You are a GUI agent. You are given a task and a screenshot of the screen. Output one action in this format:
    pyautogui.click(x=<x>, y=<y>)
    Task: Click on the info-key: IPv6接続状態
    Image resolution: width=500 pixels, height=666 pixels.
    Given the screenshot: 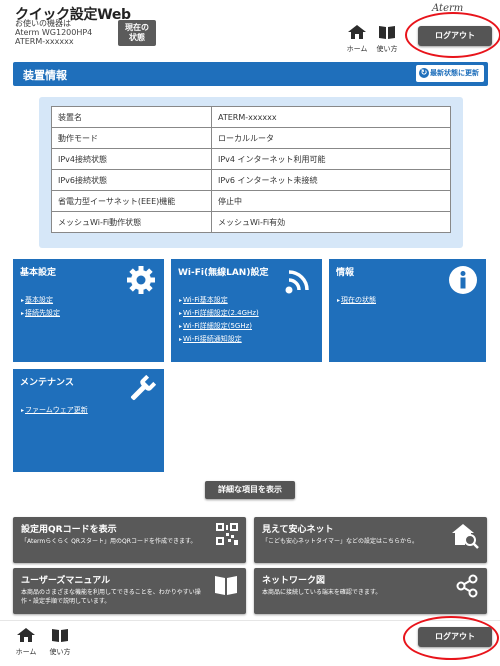 What is the action you would take?
    pyautogui.click(x=131, y=180)
    